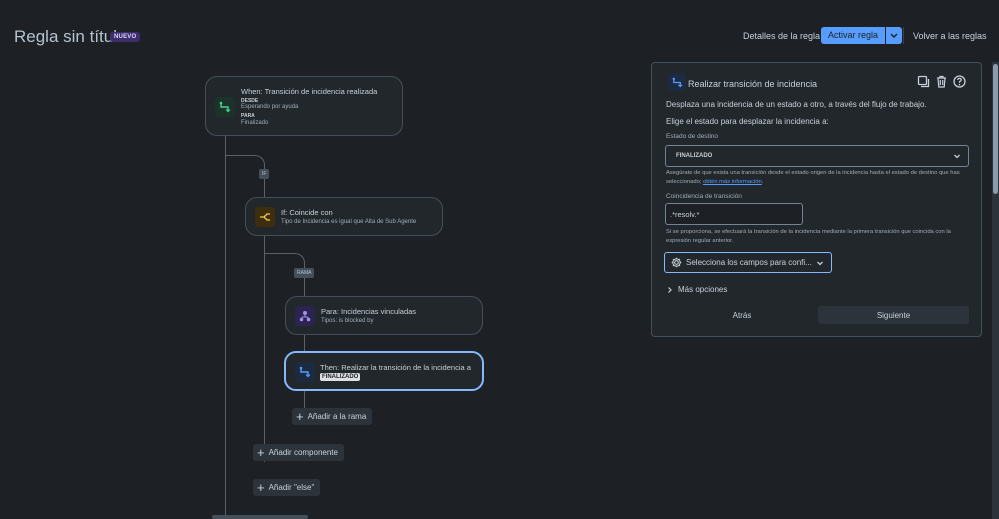 The image size is (999, 519). I want to click on destination-label: Estado de destino, so click(692, 136).